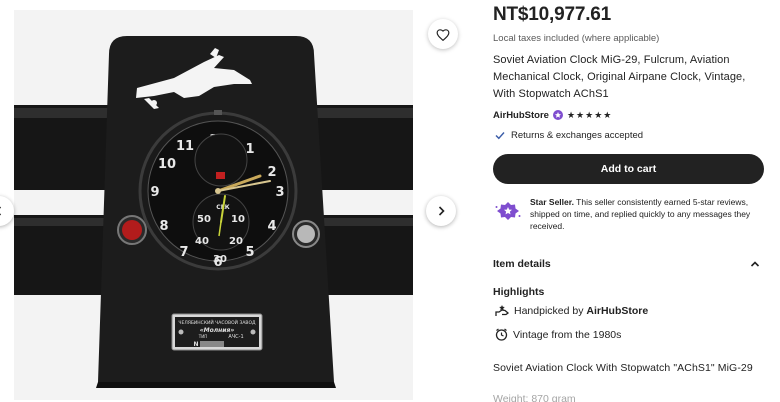 The width and height of the screenshot is (780, 402). I want to click on heart-icon, so click(443, 34).